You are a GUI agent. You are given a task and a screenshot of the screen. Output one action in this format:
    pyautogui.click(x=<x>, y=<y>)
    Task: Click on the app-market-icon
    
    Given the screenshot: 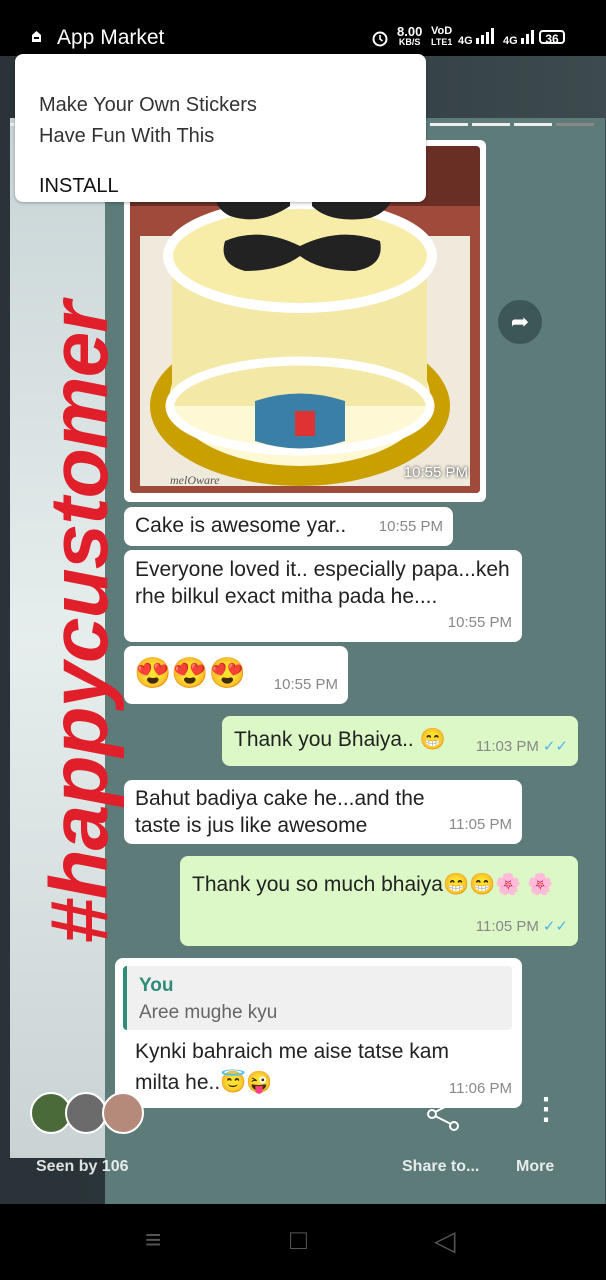 What is the action you would take?
    pyautogui.click(x=36, y=36)
    